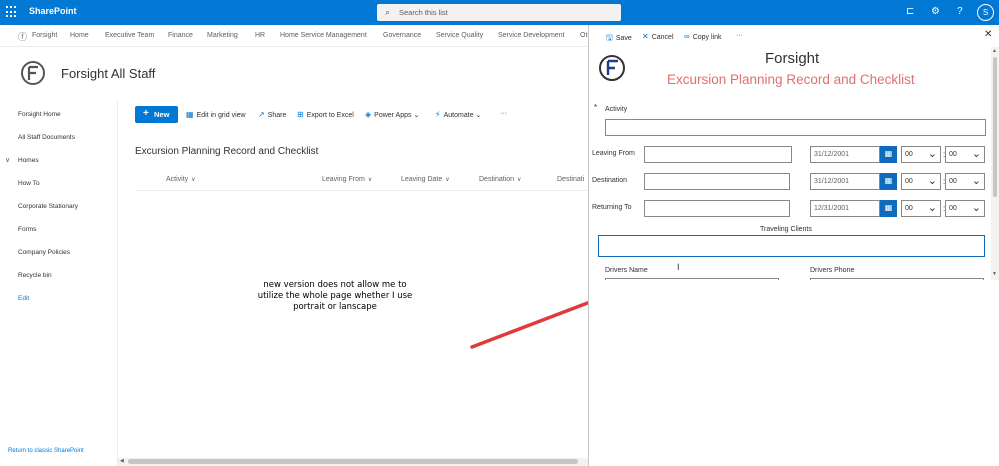 Image resolution: width=999 pixels, height=466 pixels. I want to click on hub-item-service-quality: Service Quality, so click(459, 35).